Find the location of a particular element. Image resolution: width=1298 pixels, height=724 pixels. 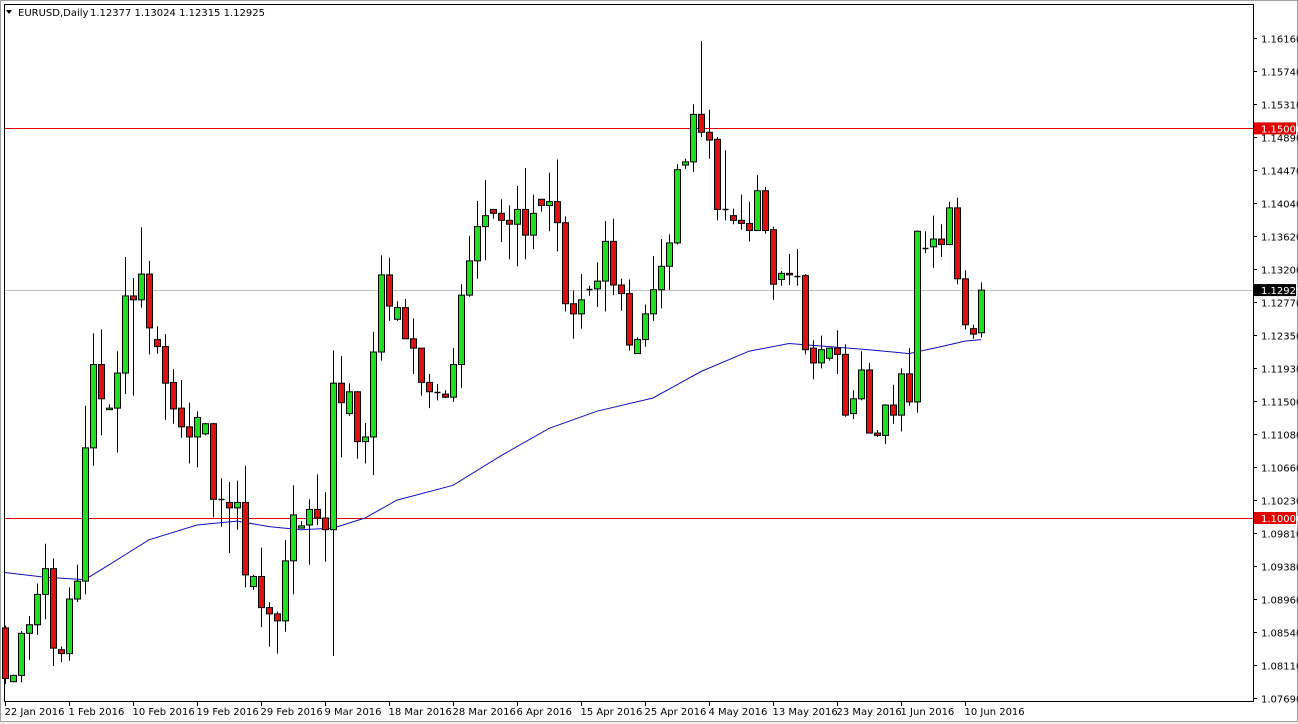

x-tick-label: 19 Feb 2016 is located at coordinates (228, 712).